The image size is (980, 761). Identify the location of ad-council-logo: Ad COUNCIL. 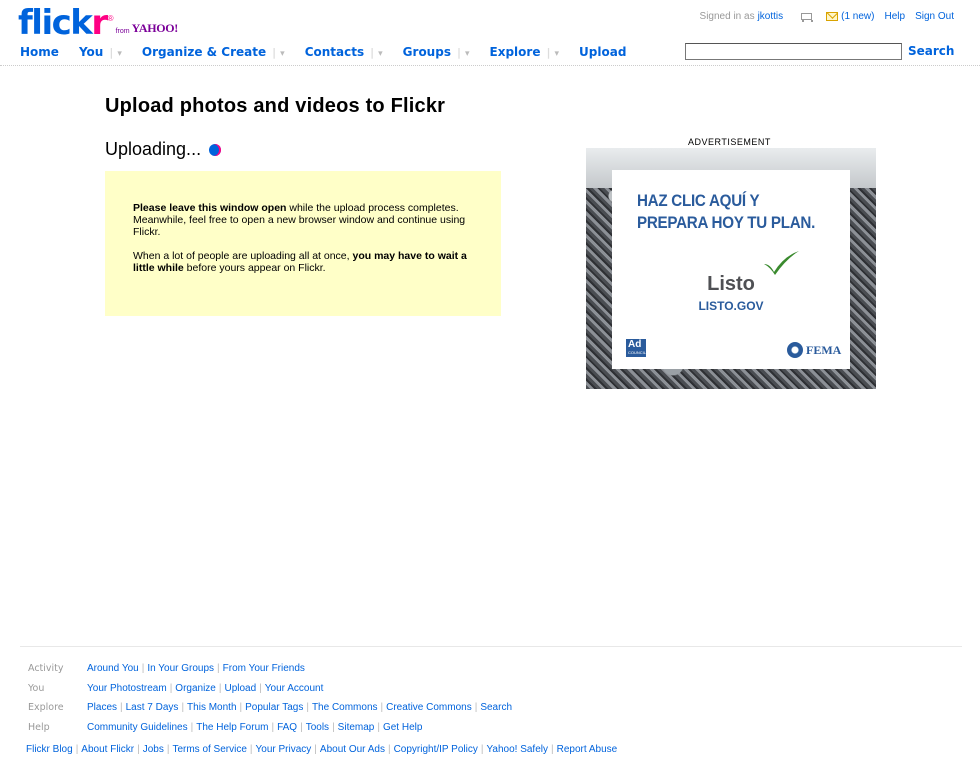
(636, 348).